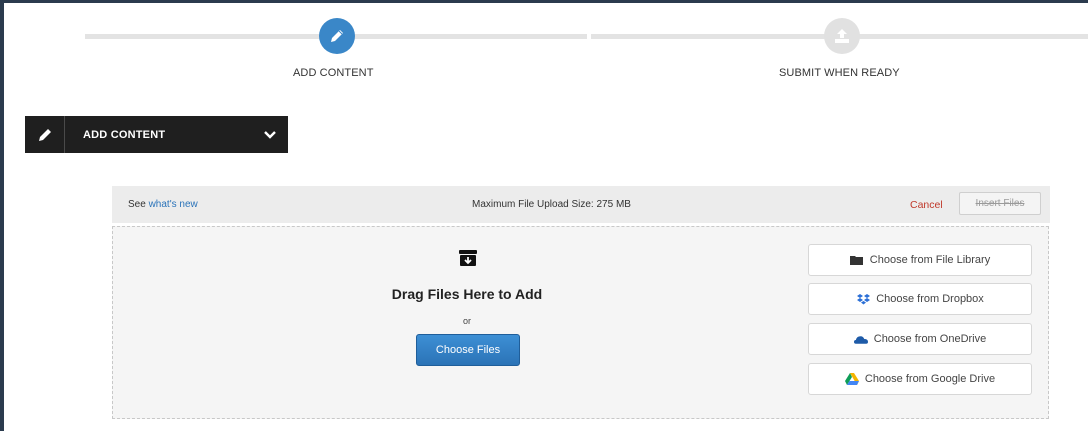 This screenshot has width=1088, height=431. I want to click on chevron-down-icon, so click(270, 134).